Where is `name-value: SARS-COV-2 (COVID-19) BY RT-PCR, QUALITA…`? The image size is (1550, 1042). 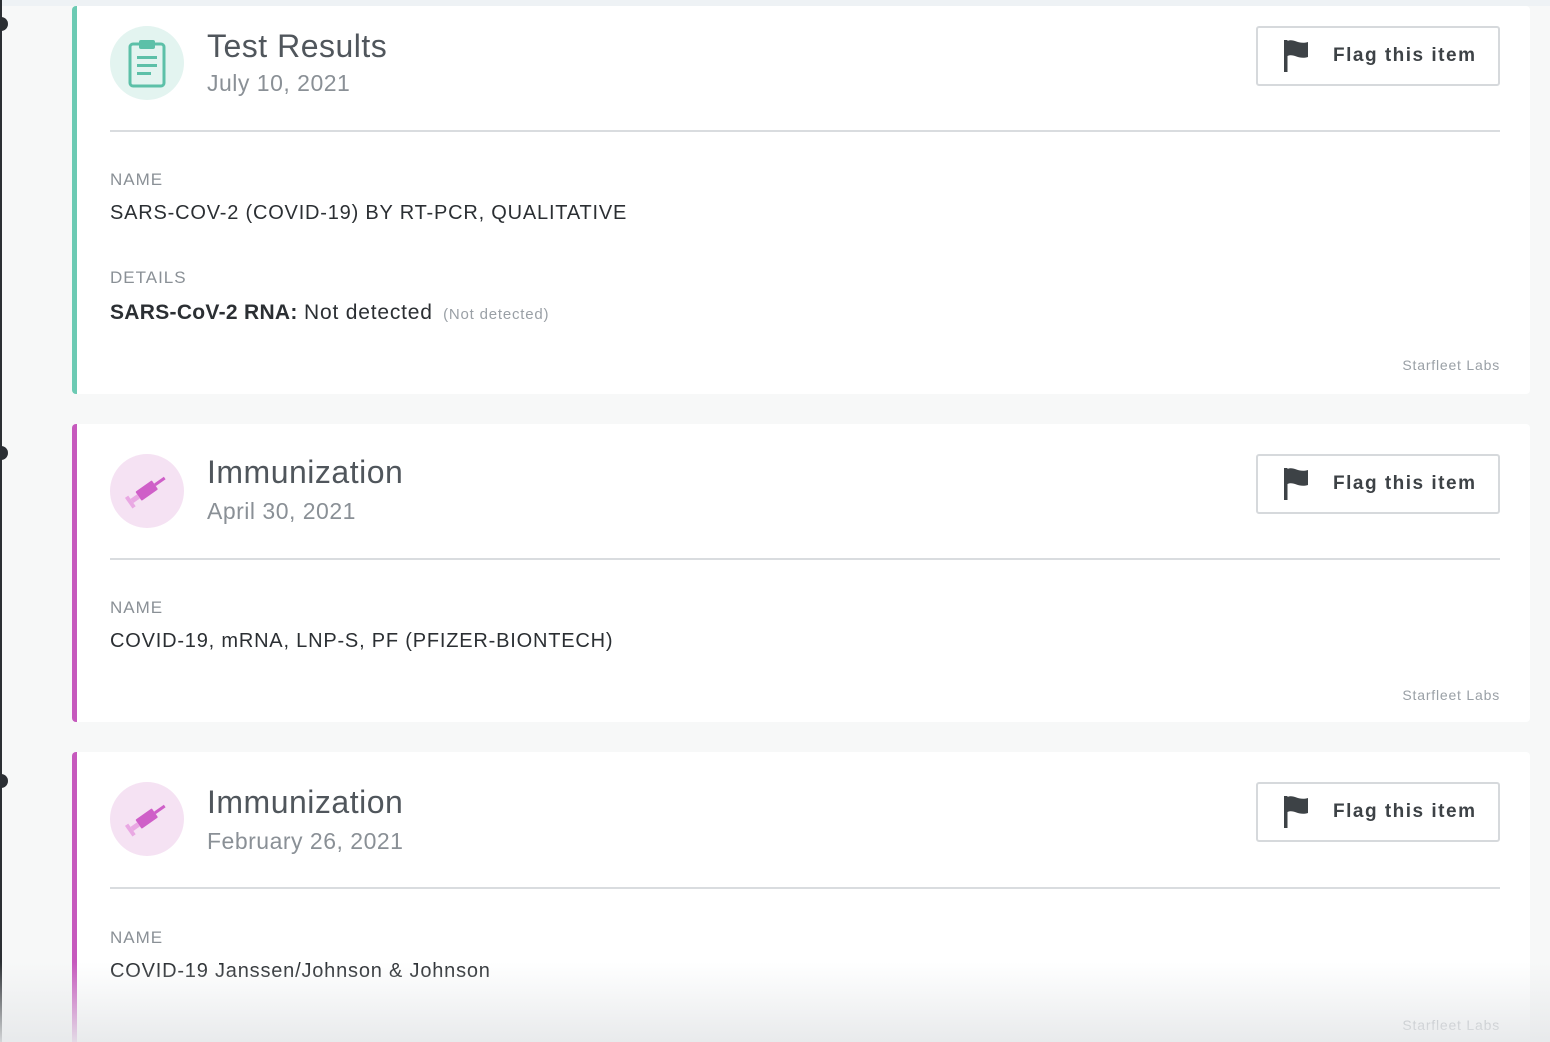
name-value: SARS-COV-2 (COVID-19) BY RT-PCR, QUALITA… is located at coordinates (369, 213).